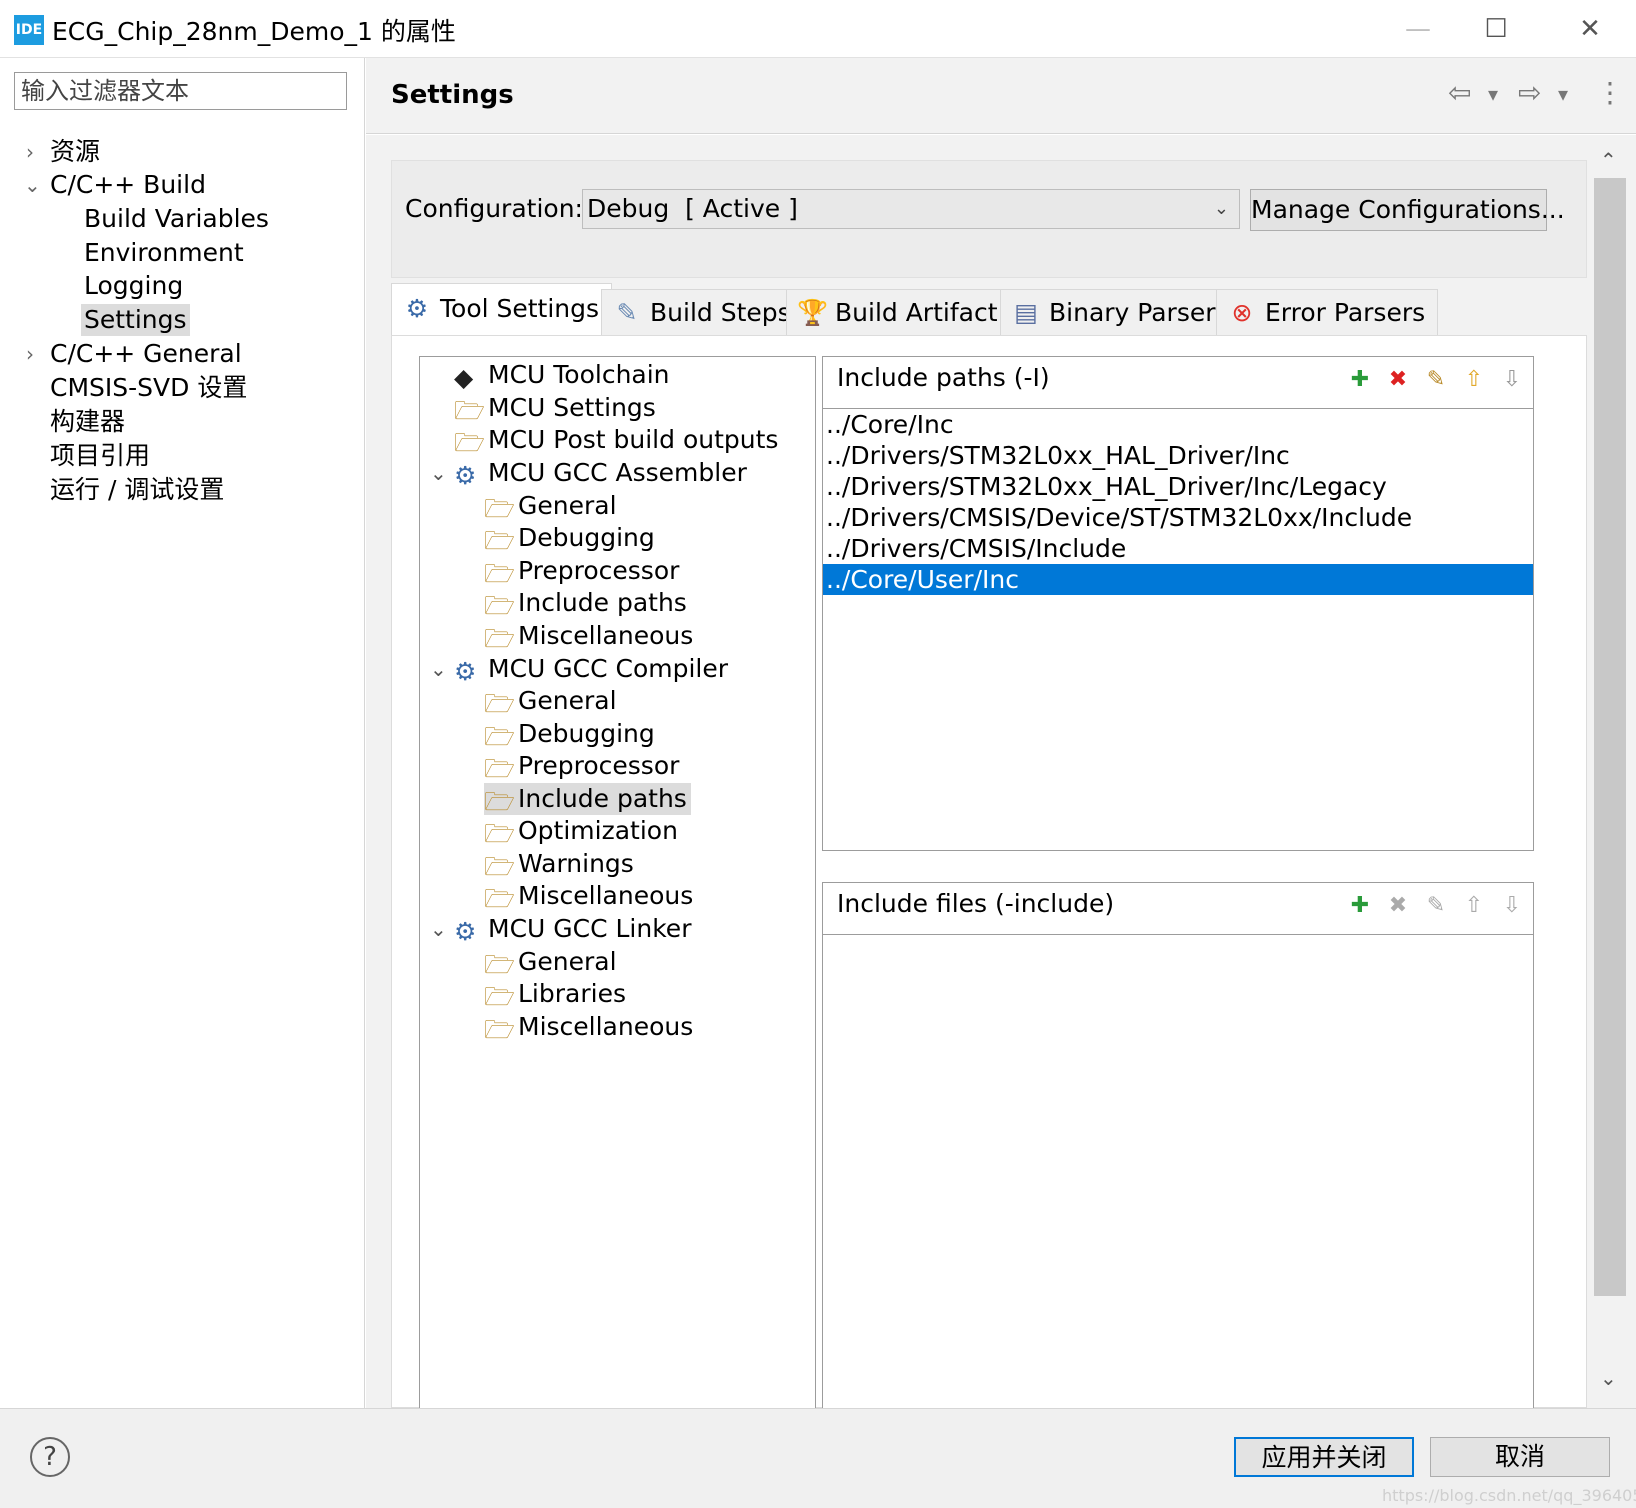 Image resolution: width=1636 pixels, height=1508 pixels. What do you see at coordinates (1178, 909) in the screenshot?
I see `include-files-header: Include files (-include) ✚ ✖ ✎ ⇧ ⇩` at bounding box center [1178, 909].